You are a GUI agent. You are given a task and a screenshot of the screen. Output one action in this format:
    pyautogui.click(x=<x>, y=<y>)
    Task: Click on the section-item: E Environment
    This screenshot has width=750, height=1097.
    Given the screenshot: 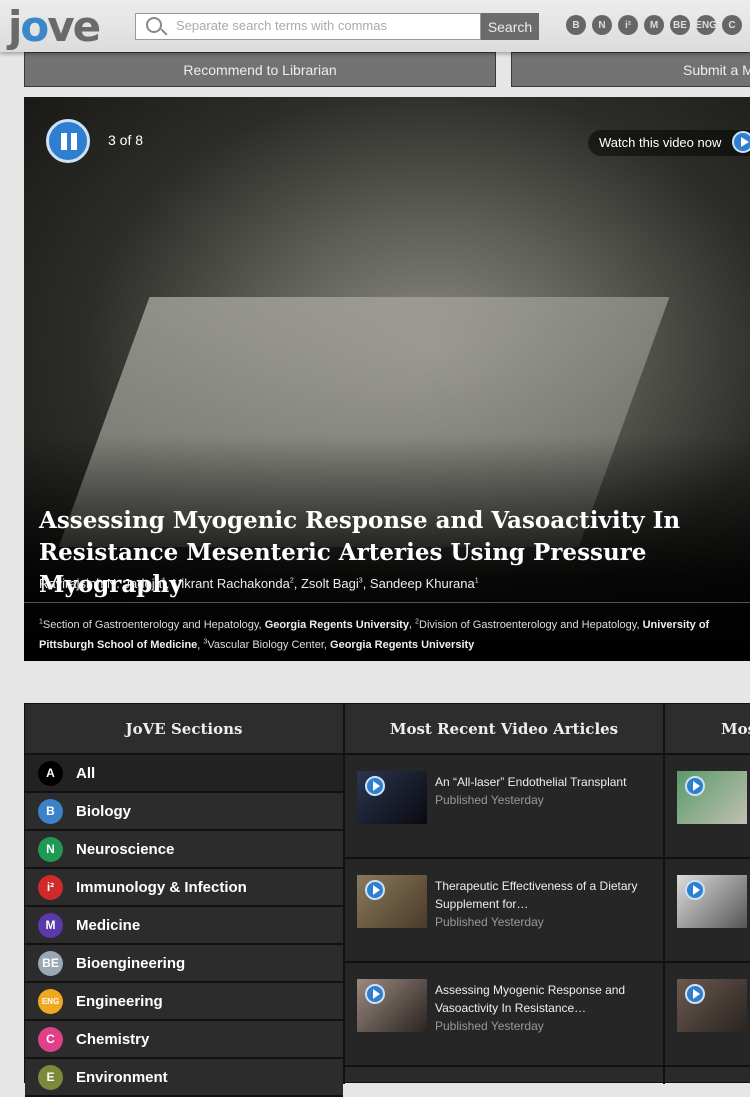 What is the action you would take?
    pyautogui.click(x=184, y=1078)
    